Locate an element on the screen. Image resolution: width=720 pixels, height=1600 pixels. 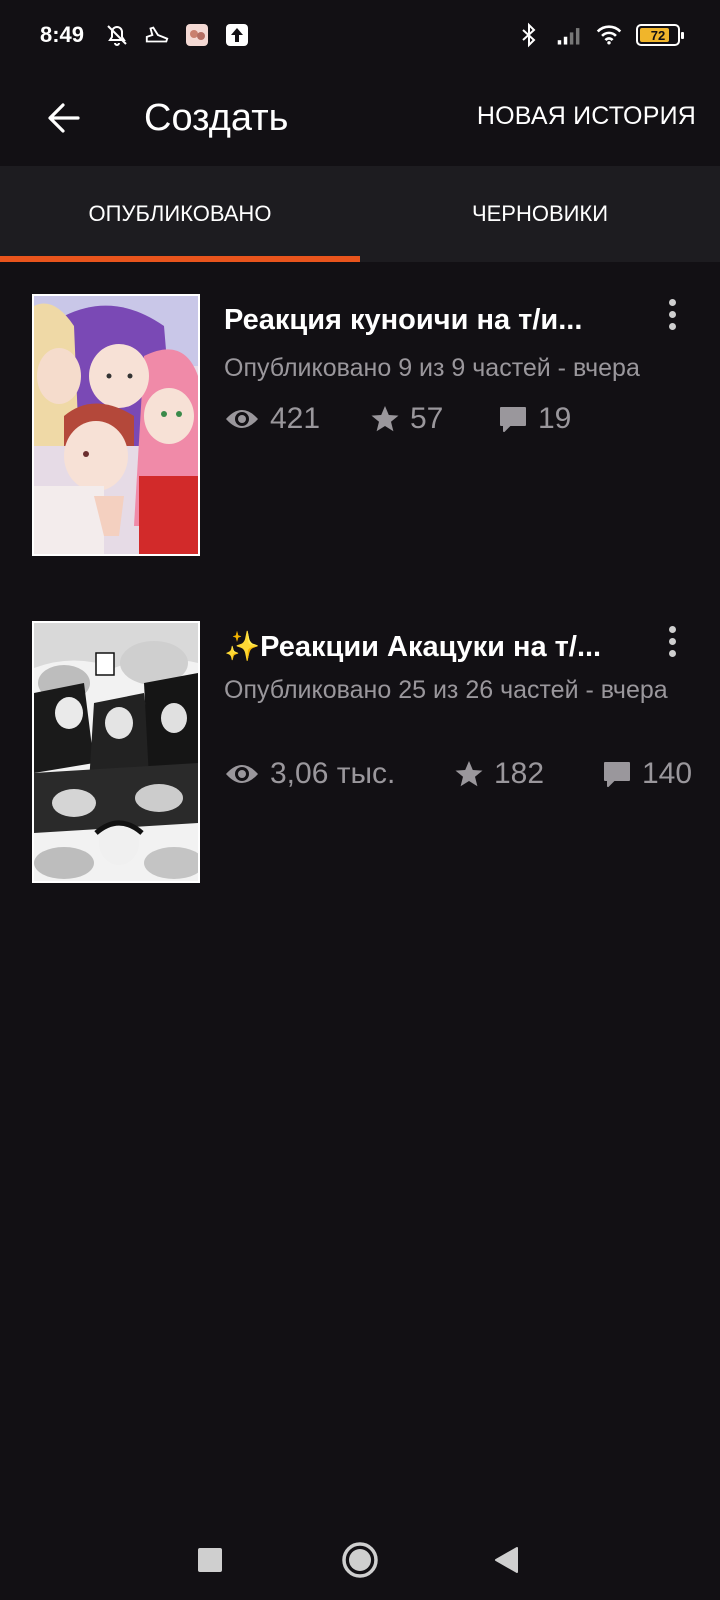
status-right: 72 is located at coordinates (600, 35).